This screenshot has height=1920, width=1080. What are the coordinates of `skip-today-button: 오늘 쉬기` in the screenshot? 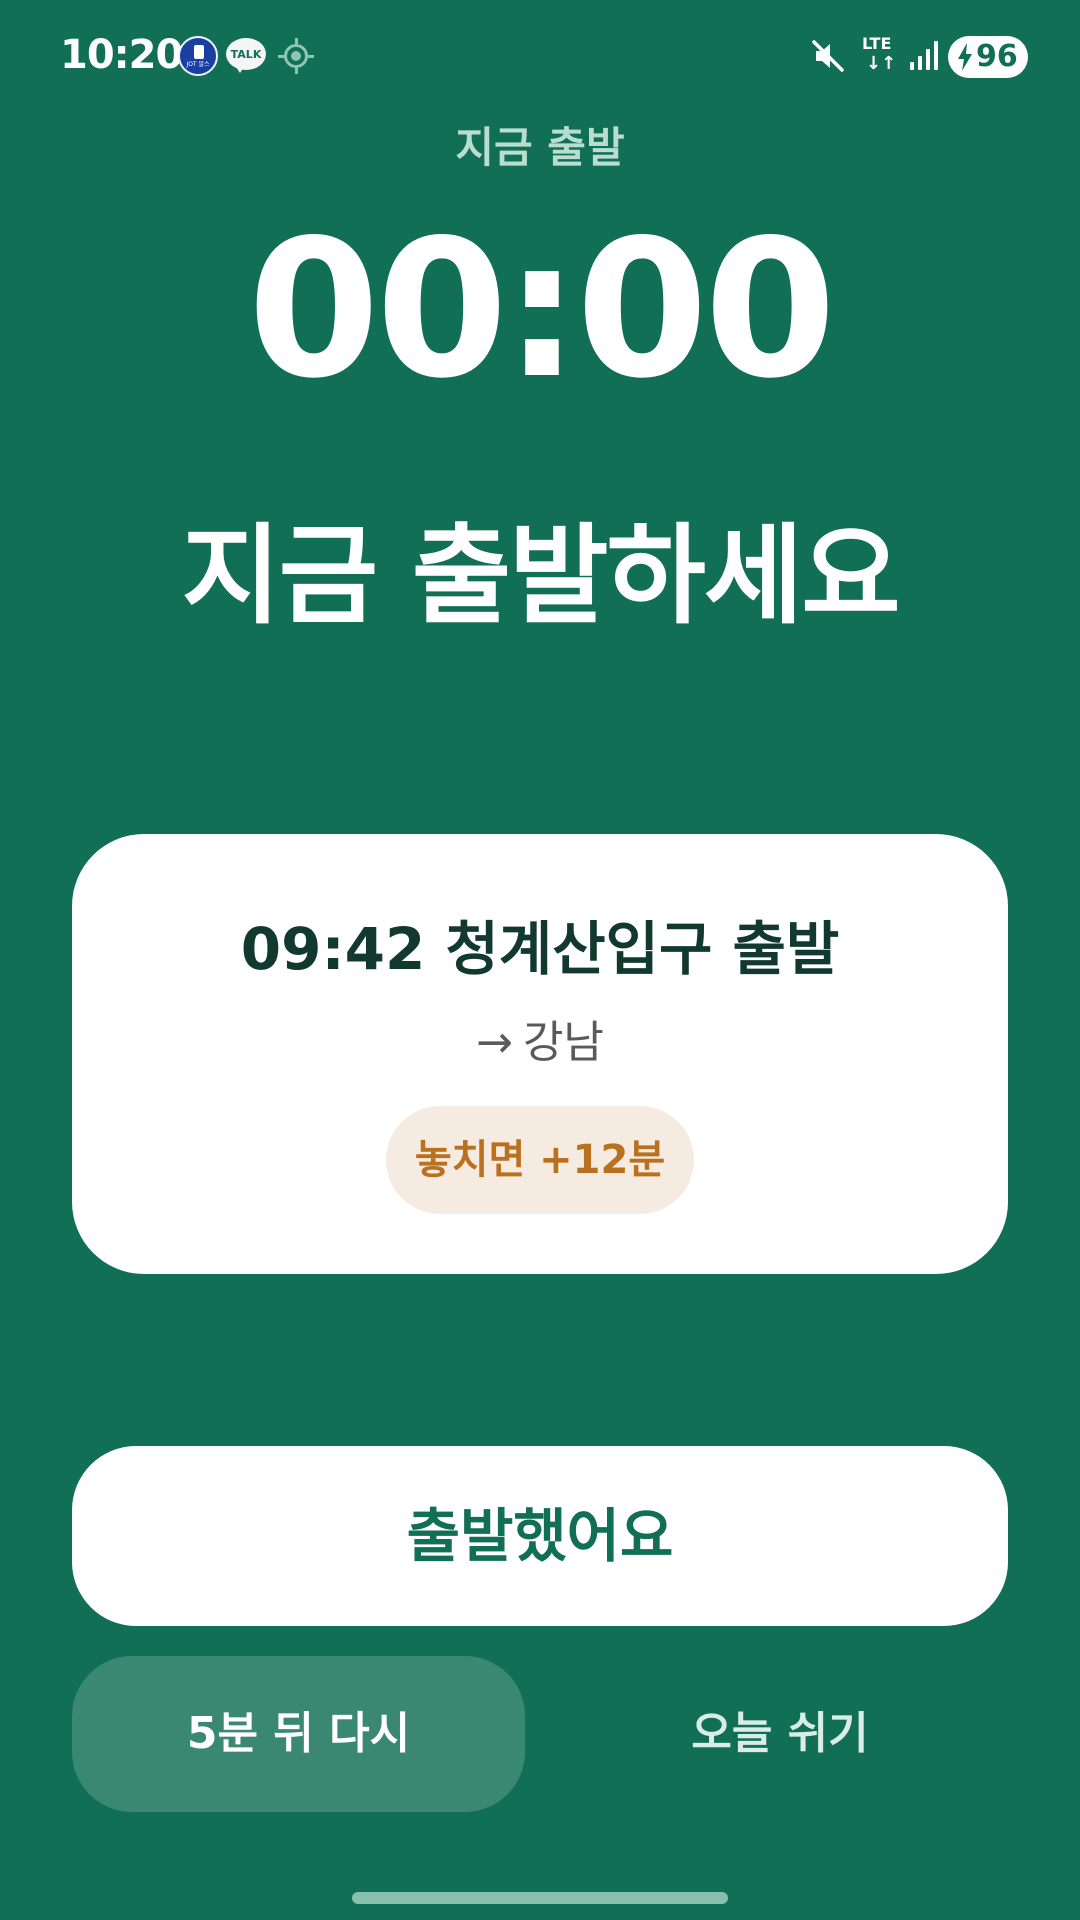 It's located at (780, 1734).